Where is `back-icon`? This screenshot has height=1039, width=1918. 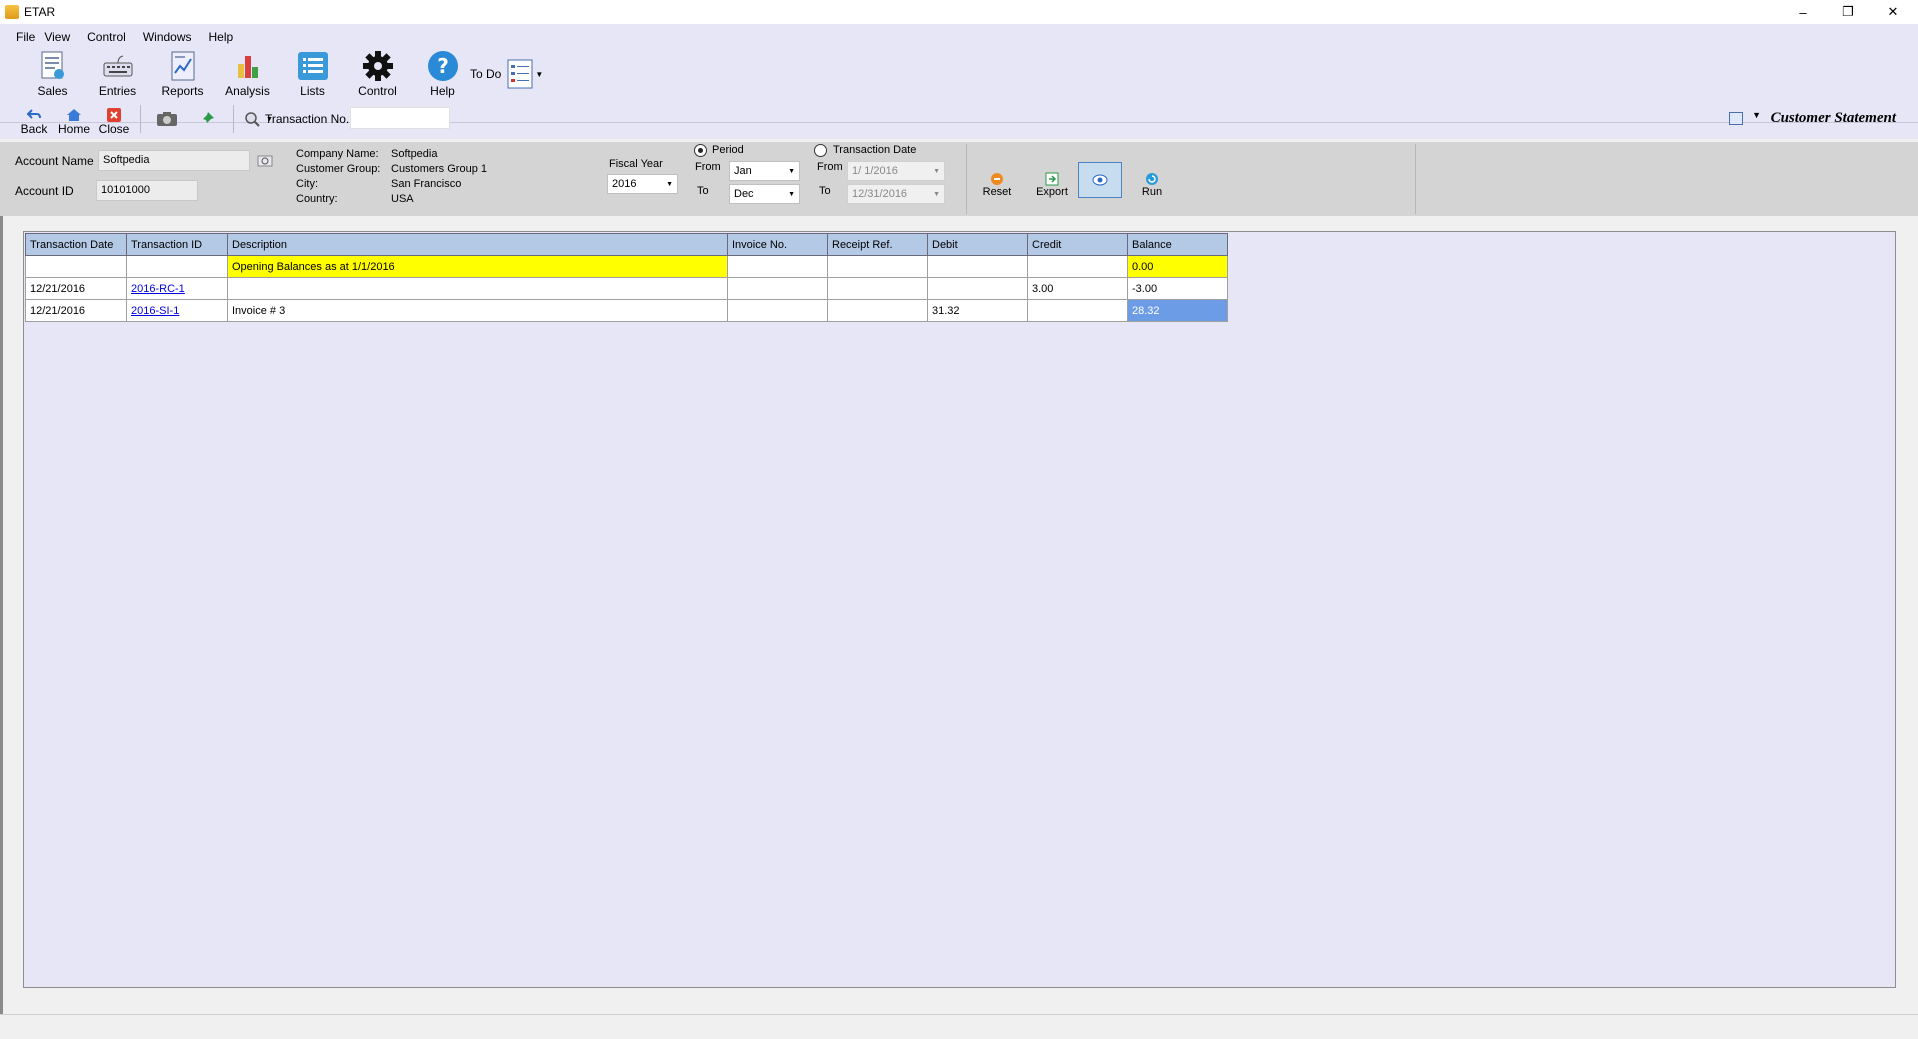 back-icon is located at coordinates (33, 114).